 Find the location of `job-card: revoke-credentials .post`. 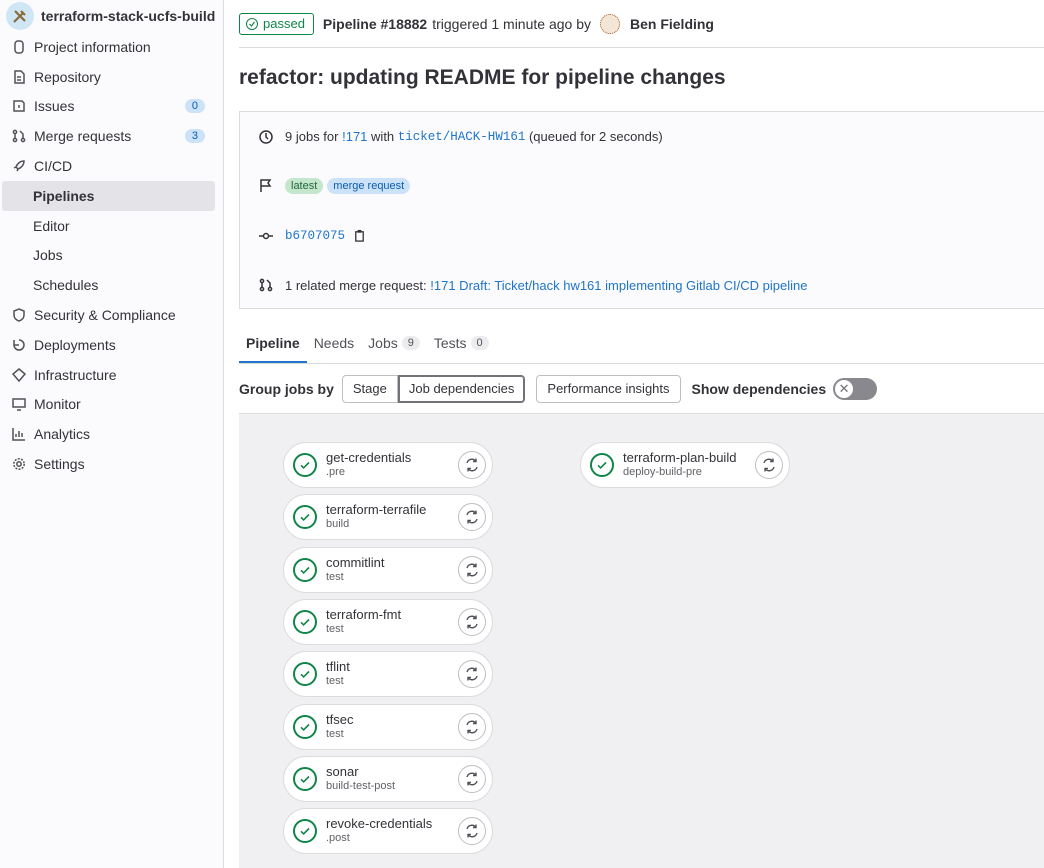

job-card: revoke-credentials .post is located at coordinates (388, 831).